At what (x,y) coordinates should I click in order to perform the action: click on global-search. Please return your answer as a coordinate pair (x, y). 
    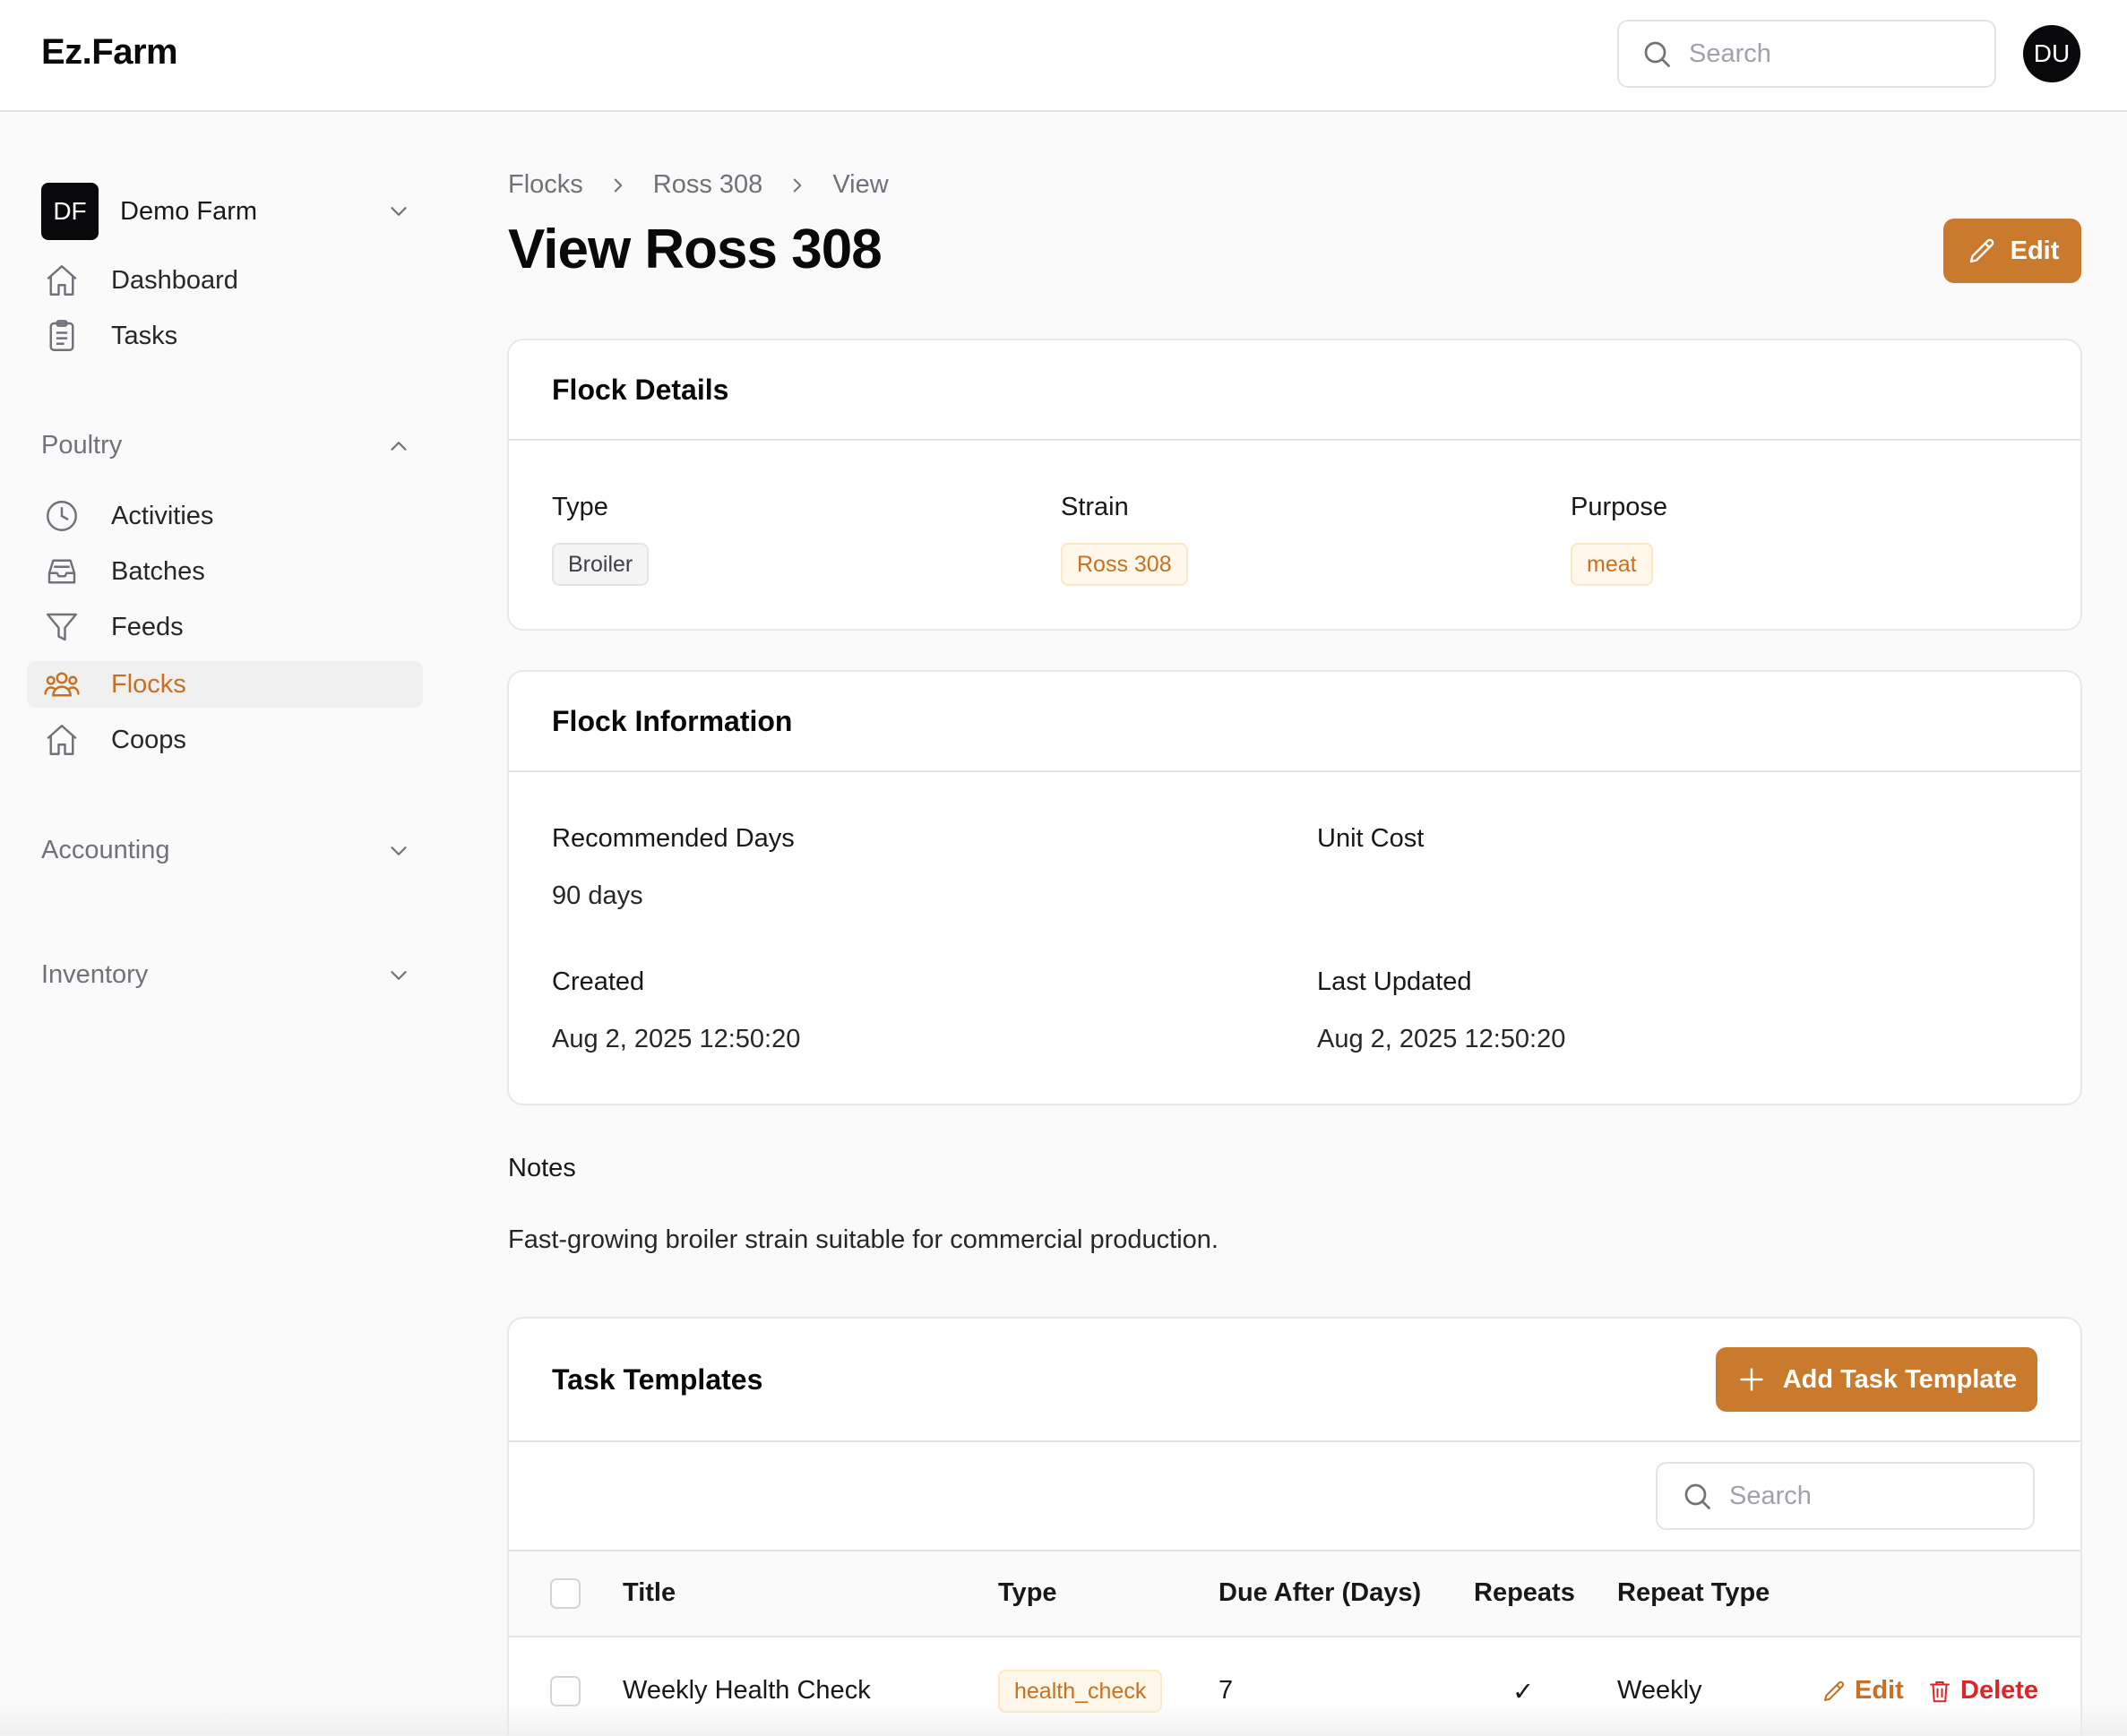
    Looking at the image, I should click on (1806, 54).